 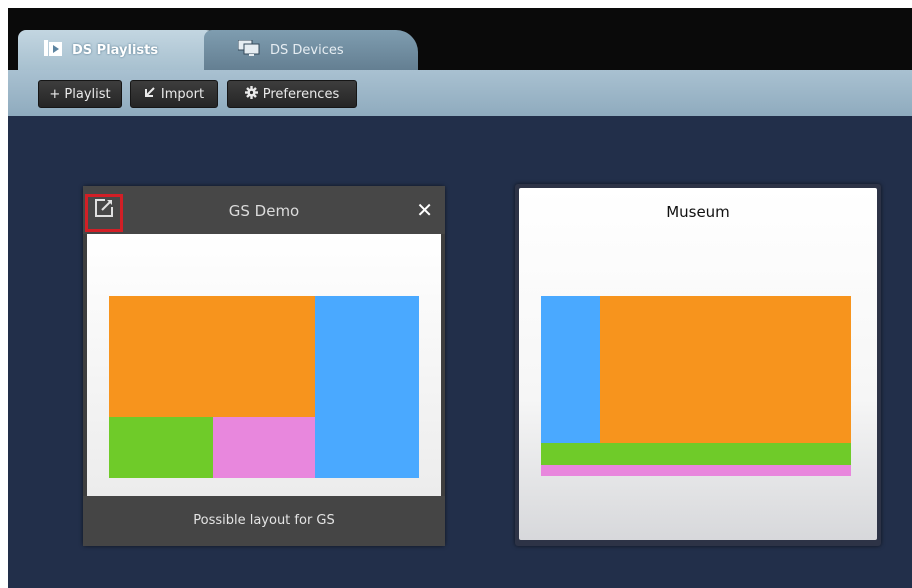 What do you see at coordinates (570, 369) in the screenshot?
I see `layout-zone-left` at bounding box center [570, 369].